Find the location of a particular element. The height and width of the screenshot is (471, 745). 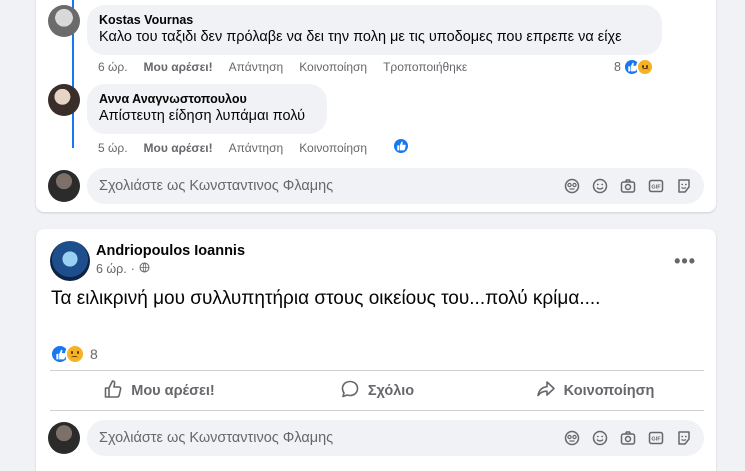

post-author-block: Andriopoulos Ioannis 6 ώρ. · is located at coordinates (170, 261).